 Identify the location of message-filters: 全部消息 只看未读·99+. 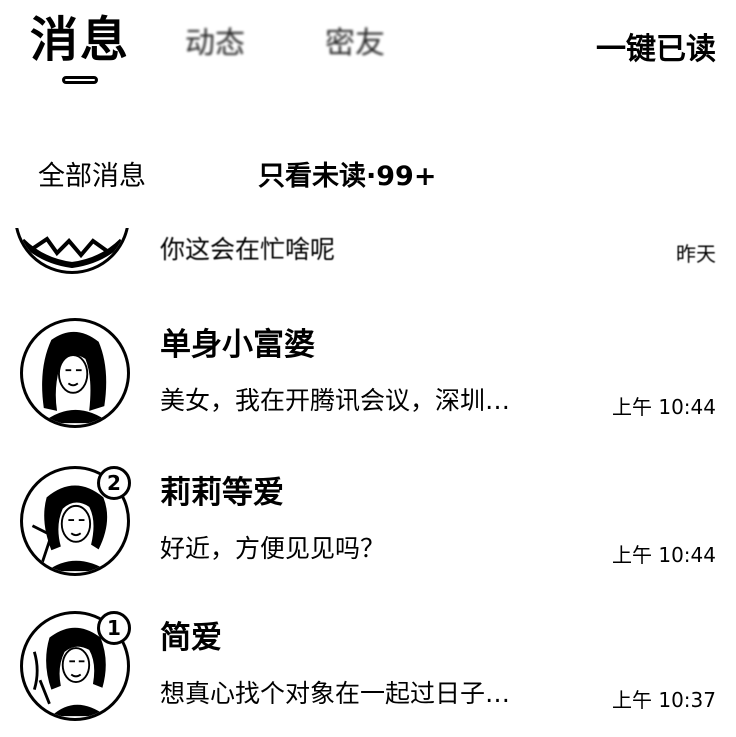
(368, 180).